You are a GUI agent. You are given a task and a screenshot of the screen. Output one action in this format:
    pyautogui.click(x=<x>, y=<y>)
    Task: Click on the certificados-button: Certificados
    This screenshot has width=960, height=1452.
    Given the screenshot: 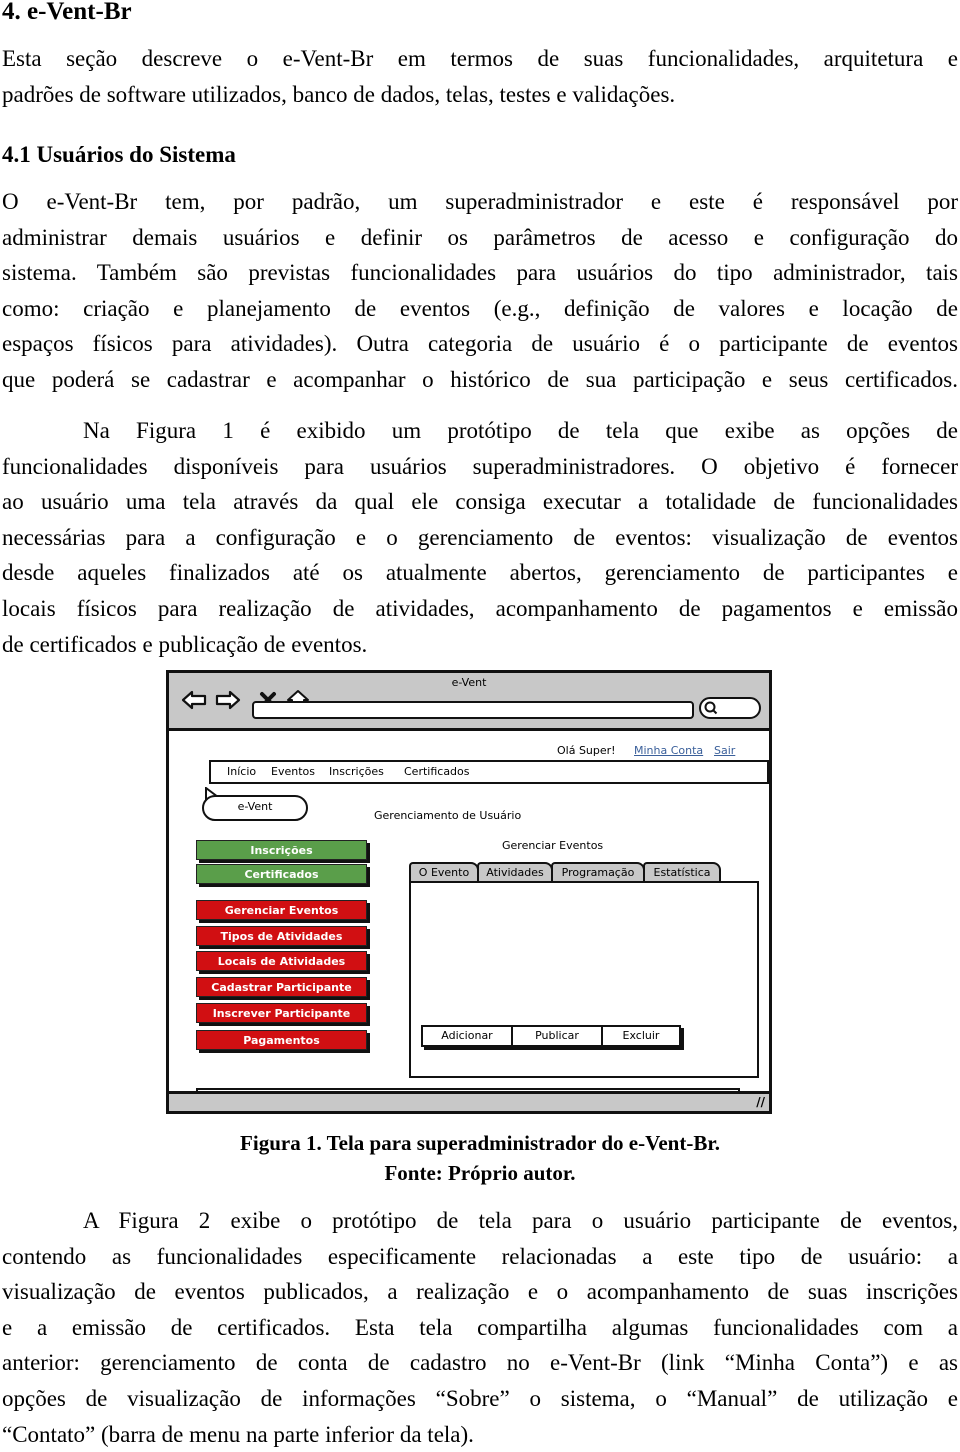 What is the action you would take?
    pyautogui.click(x=281, y=874)
    